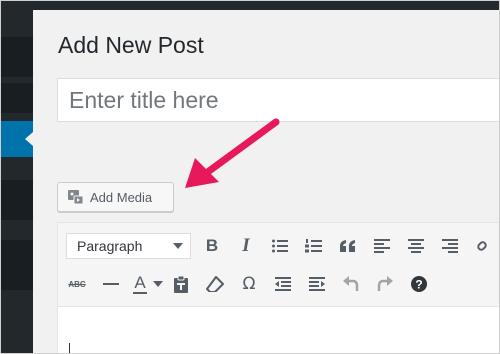 This screenshot has width=500, height=354. Describe the element at coordinates (278, 100) in the screenshot. I see `post-title-input` at that location.